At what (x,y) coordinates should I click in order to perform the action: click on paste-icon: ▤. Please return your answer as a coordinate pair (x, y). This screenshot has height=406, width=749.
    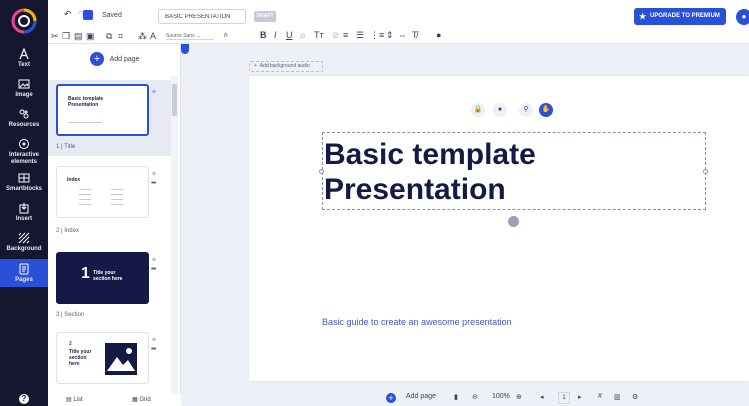
    Looking at the image, I should click on (78, 36).